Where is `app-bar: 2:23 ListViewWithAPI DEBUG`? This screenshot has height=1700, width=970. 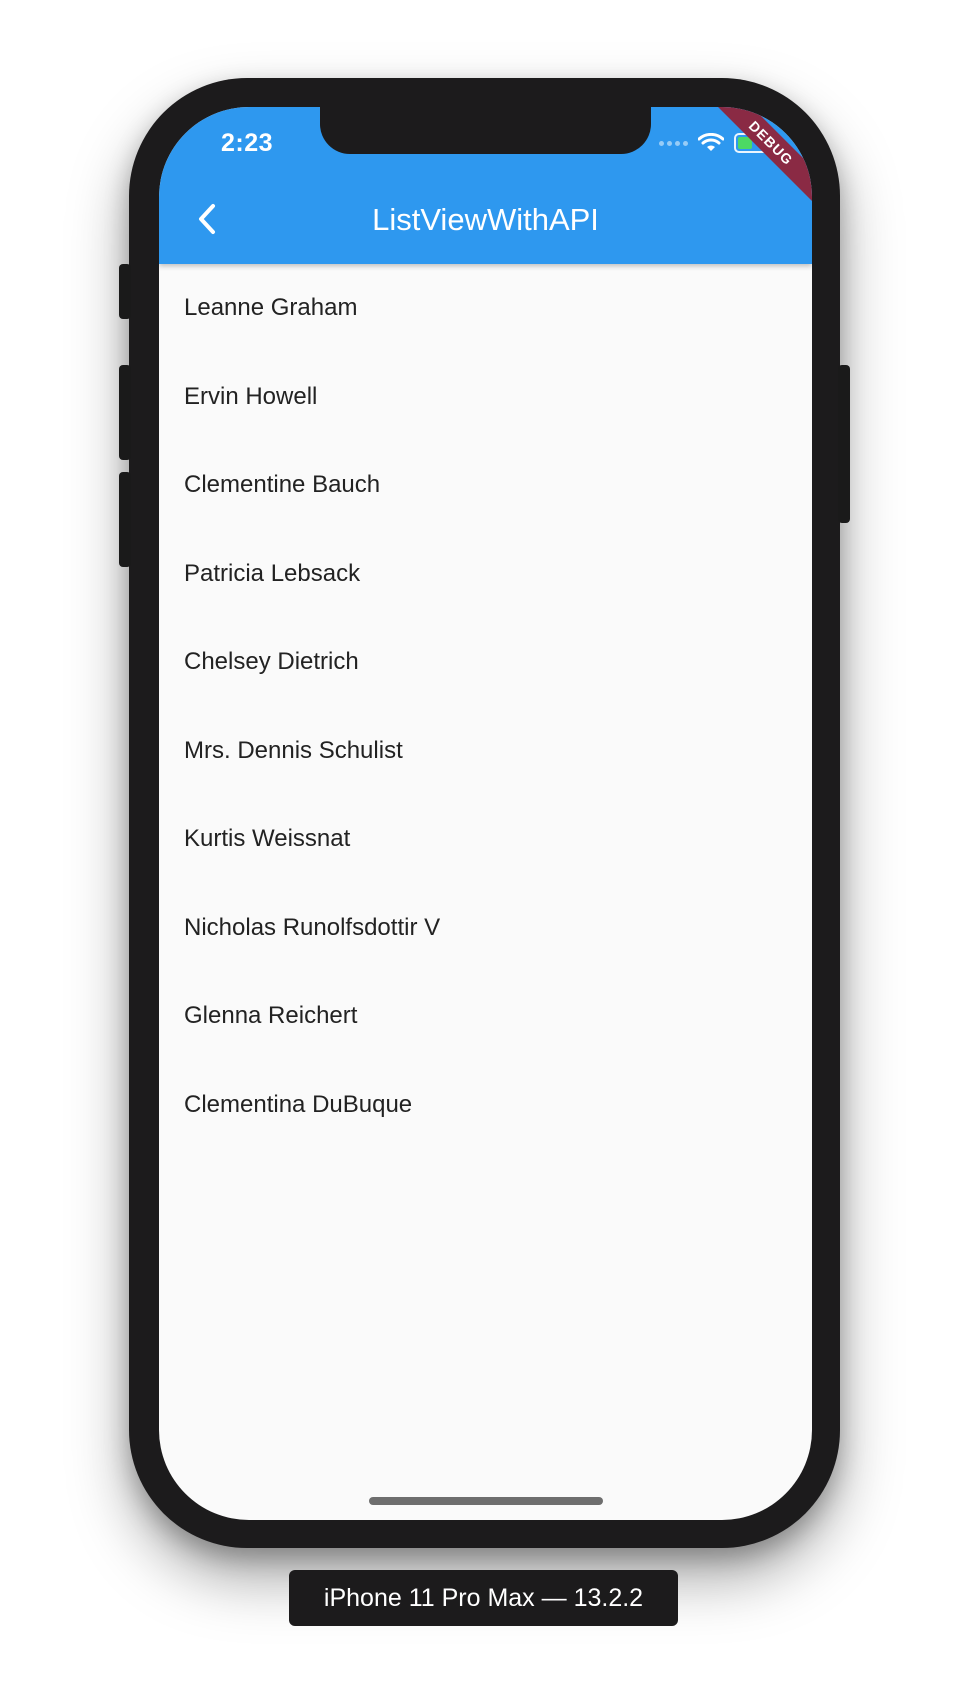
app-bar: 2:23 ListViewWithAPI DEBUG is located at coordinates (485, 185).